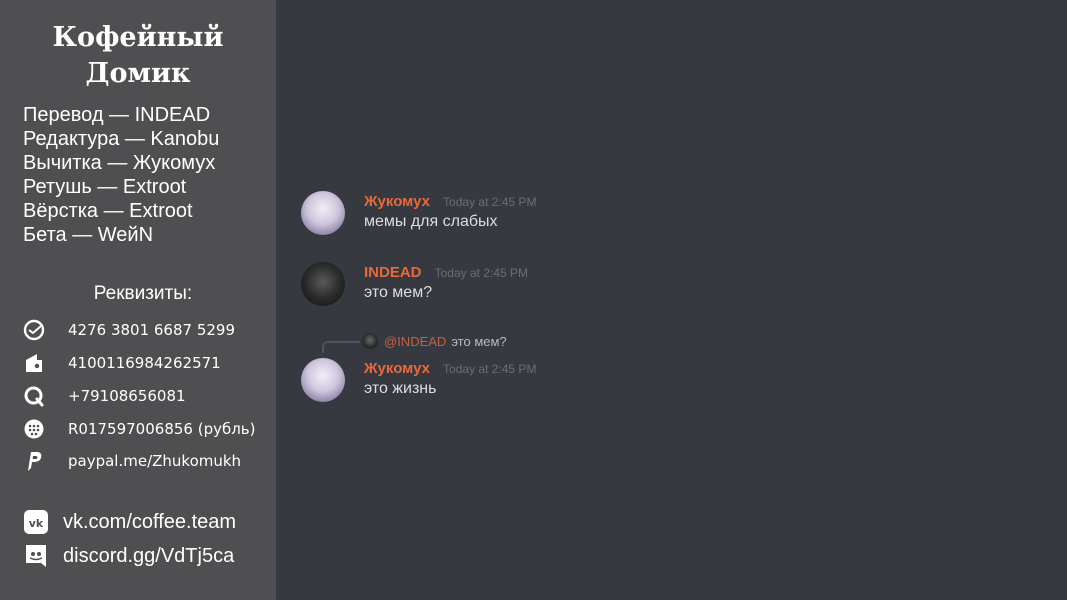 The width and height of the screenshot is (1067, 600). What do you see at coordinates (108, 211) in the screenshot?
I see `credit-typesetting: Вёрстка — Extroot` at bounding box center [108, 211].